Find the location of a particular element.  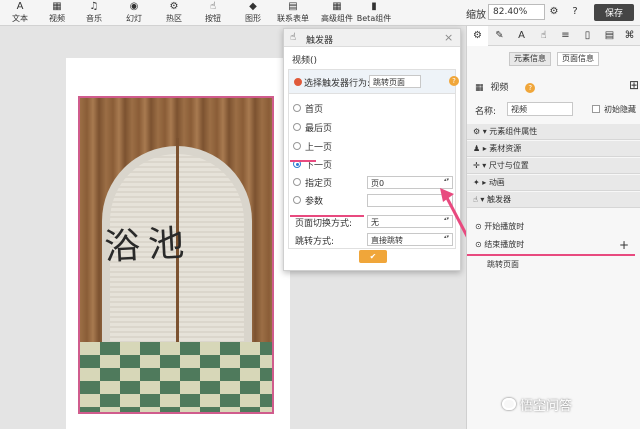

next-page-underline is located at coordinates (303, 161).